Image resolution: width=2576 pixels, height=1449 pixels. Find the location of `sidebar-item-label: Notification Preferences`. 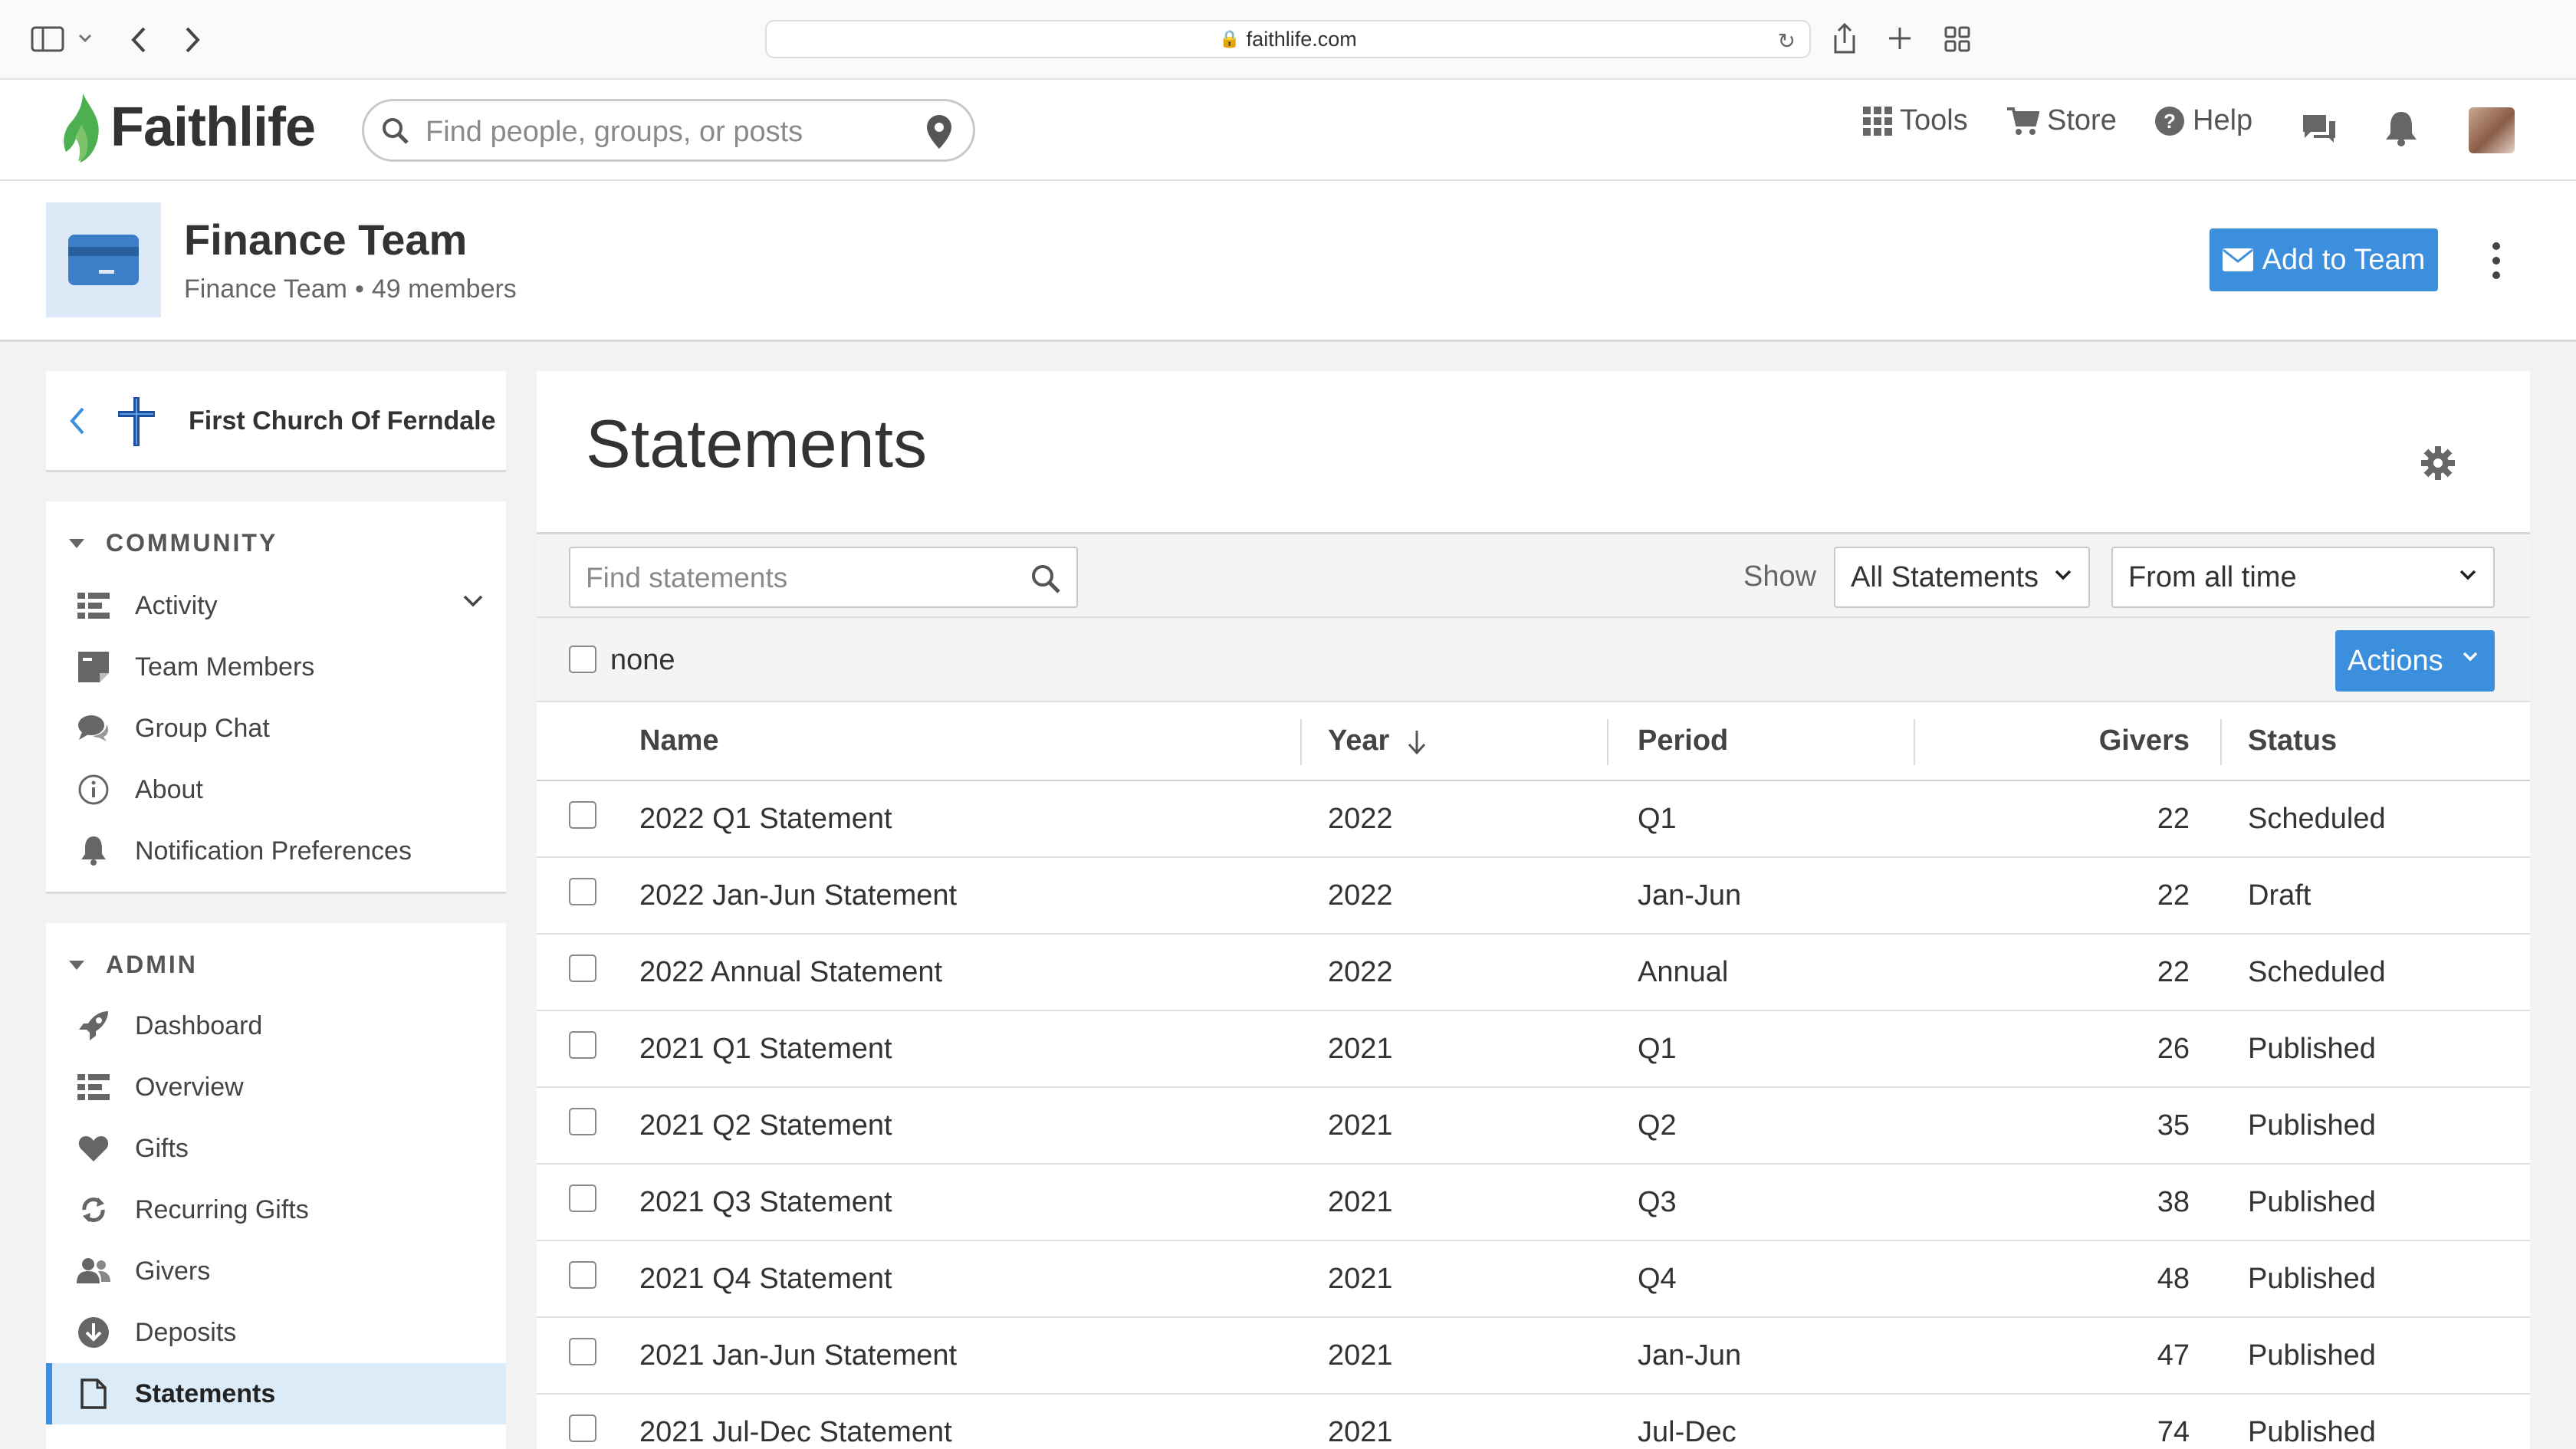

sidebar-item-label: Notification Preferences is located at coordinates (274, 851).